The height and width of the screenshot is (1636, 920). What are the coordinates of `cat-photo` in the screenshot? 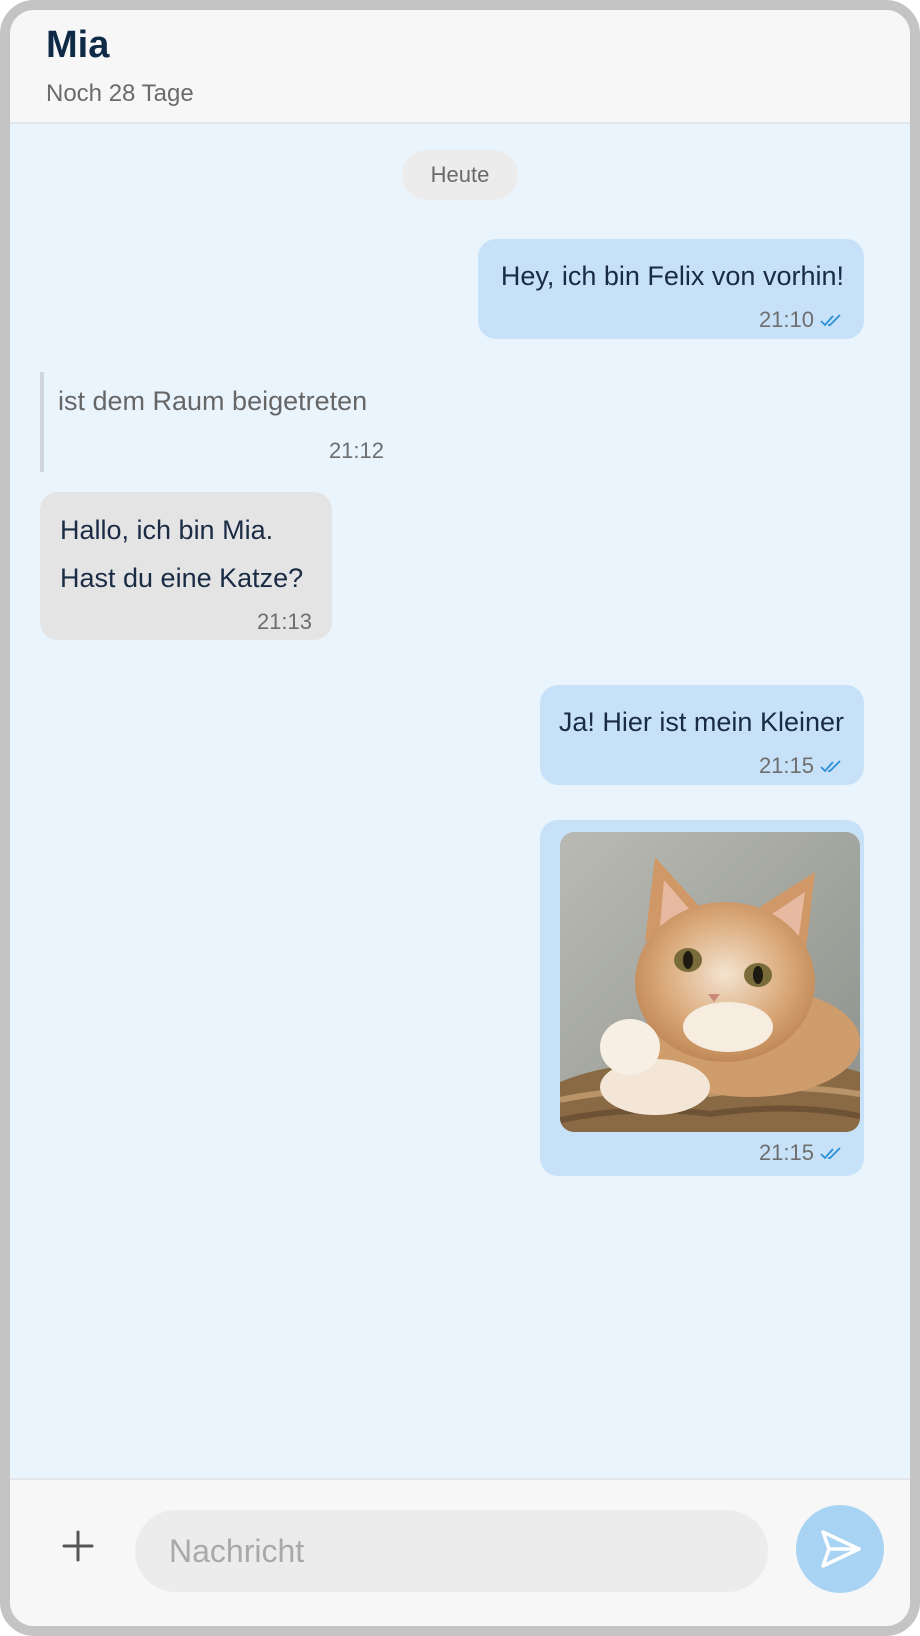 It's located at (710, 982).